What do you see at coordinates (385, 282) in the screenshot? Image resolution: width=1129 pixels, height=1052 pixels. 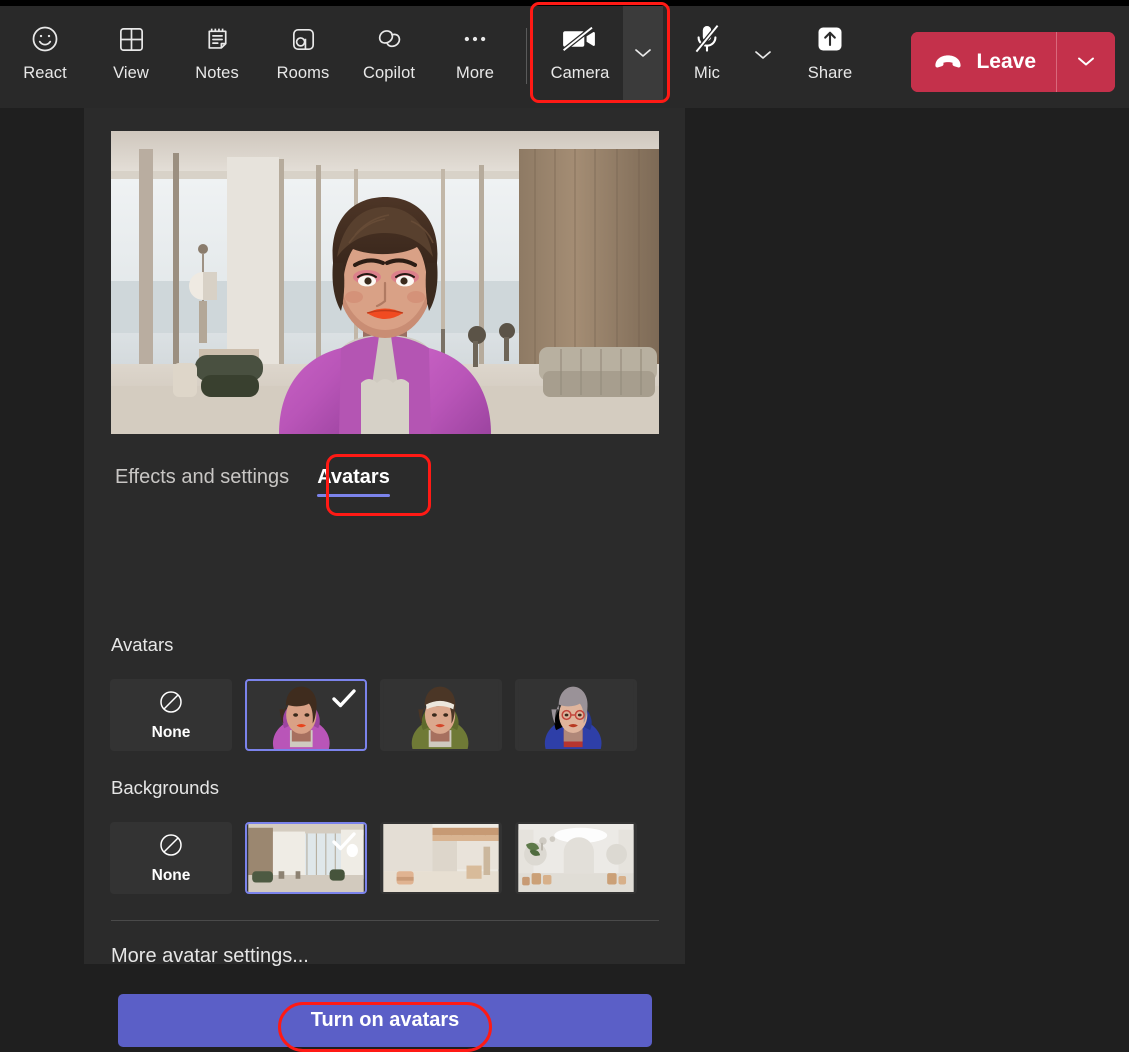 I see `avatar-video-preview` at bounding box center [385, 282].